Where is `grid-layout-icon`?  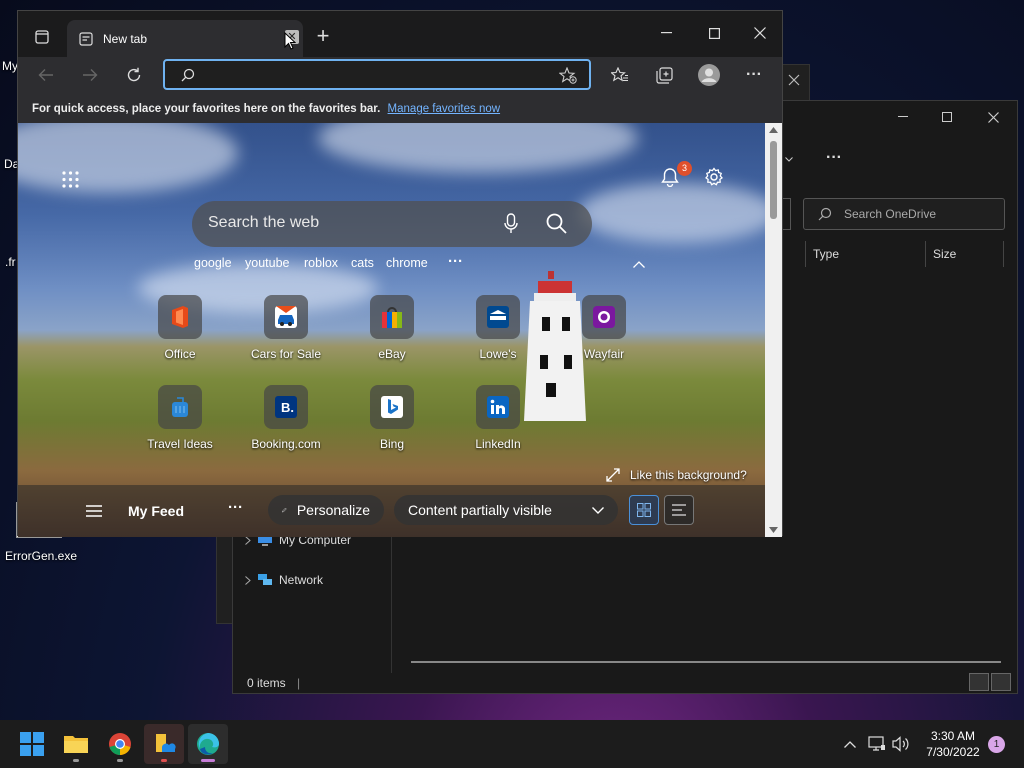 grid-layout-icon is located at coordinates (644, 510).